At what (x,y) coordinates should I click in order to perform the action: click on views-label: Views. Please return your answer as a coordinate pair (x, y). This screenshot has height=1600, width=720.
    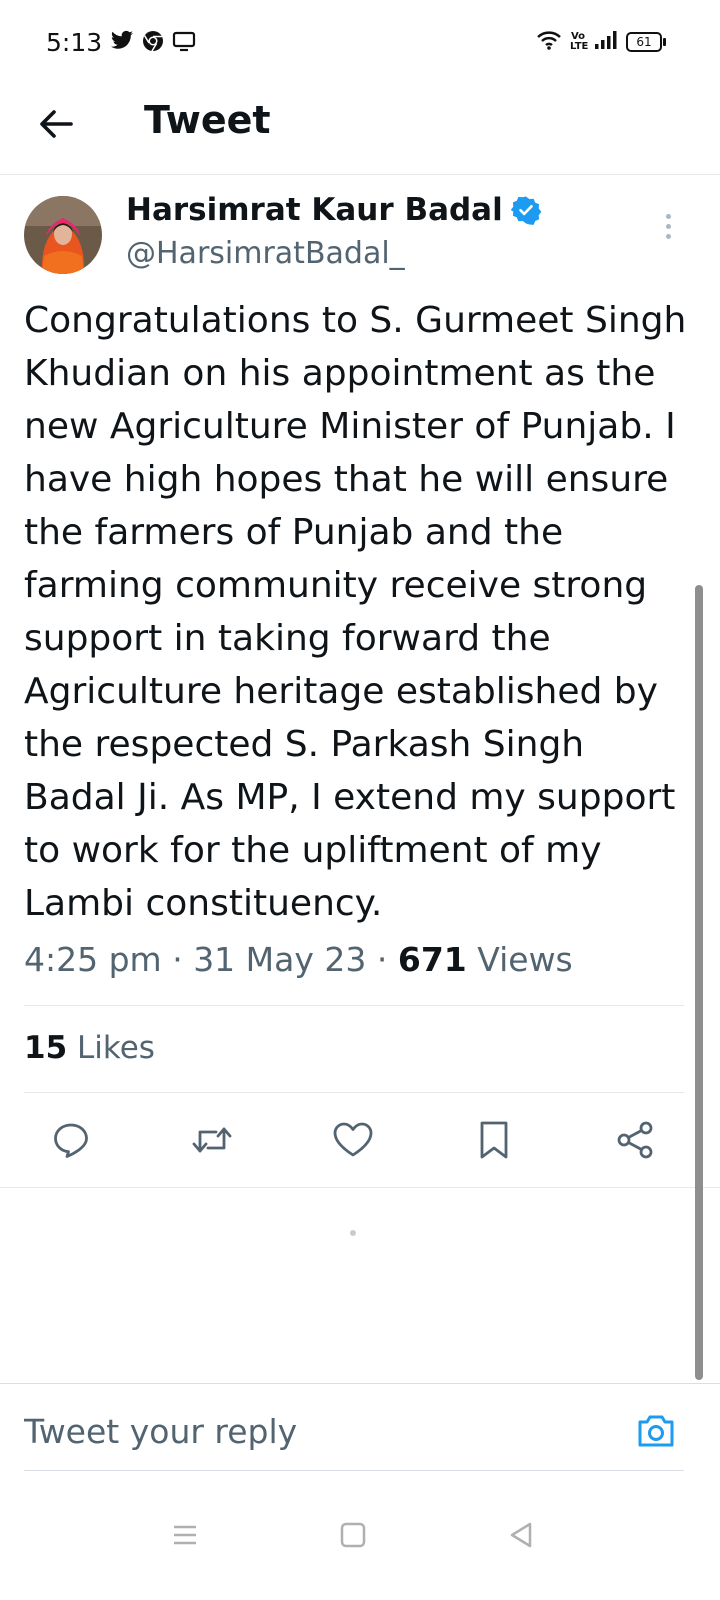
    Looking at the image, I should click on (525, 959).